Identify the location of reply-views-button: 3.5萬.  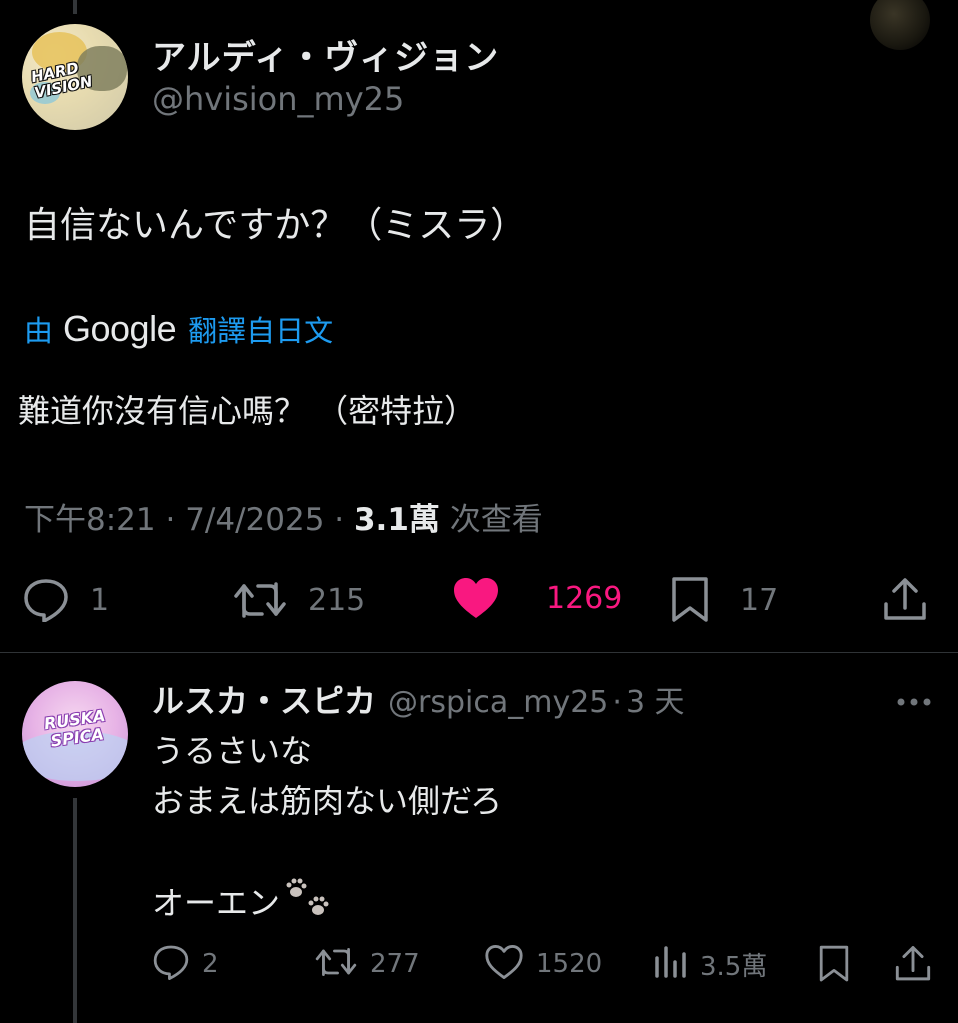
(709, 964).